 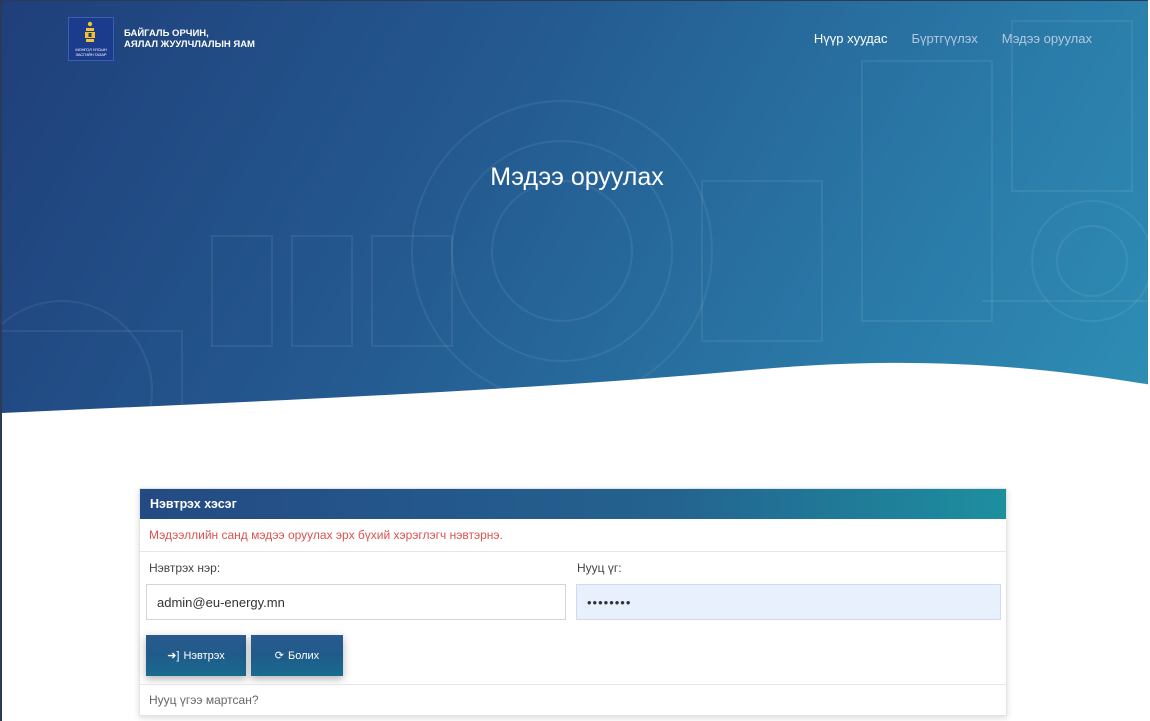 What do you see at coordinates (1047, 38) in the screenshot?
I see `nav-submit-news: Мэдээ оруулах` at bounding box center [1047, 38].